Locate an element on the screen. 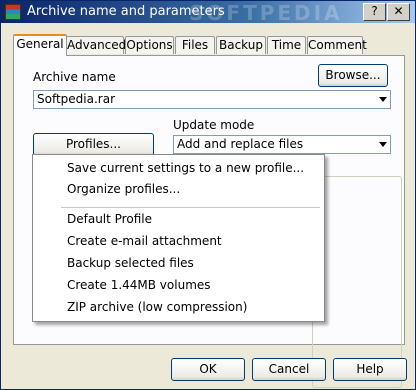 The image size is (416, 390). menu-item-email-attachment: Create e-mail attachment is located at coordinates (144, 241).